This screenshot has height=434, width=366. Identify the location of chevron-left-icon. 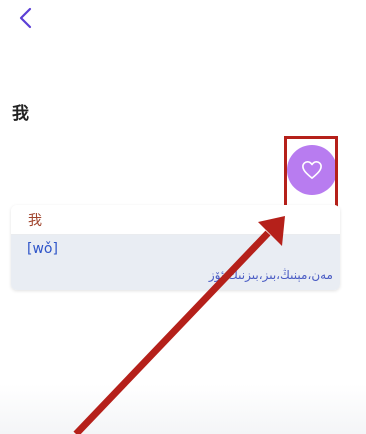
(25, 18).